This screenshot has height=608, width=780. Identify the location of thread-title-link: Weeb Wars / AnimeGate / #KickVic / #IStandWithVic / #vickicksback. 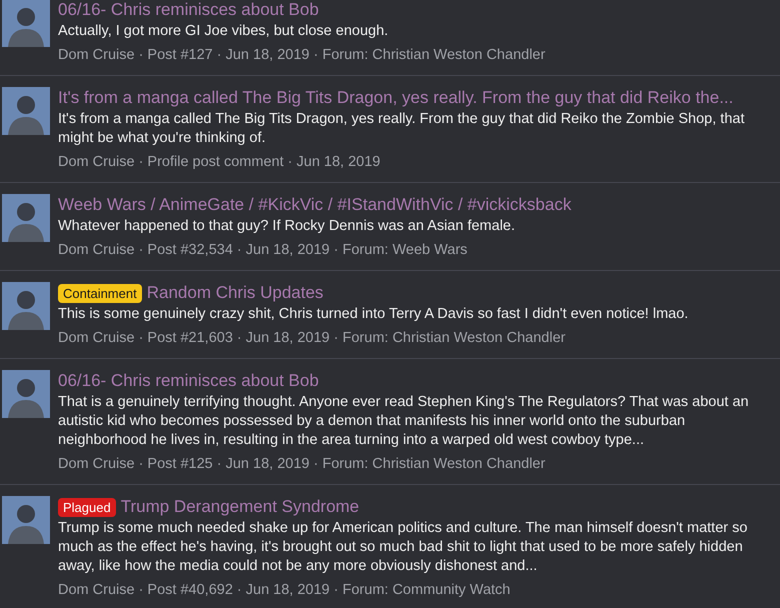
(315, 205).